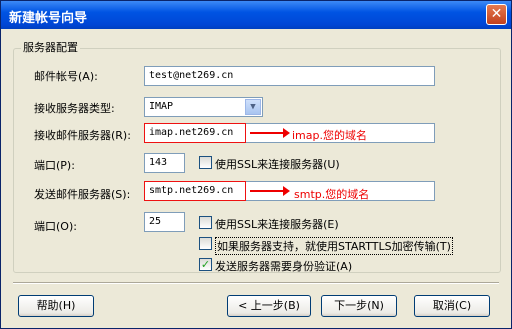  Describe the element at coordinates (48, 18) in the screenshot. I see `window-title: 新建帐号向导` at that location.